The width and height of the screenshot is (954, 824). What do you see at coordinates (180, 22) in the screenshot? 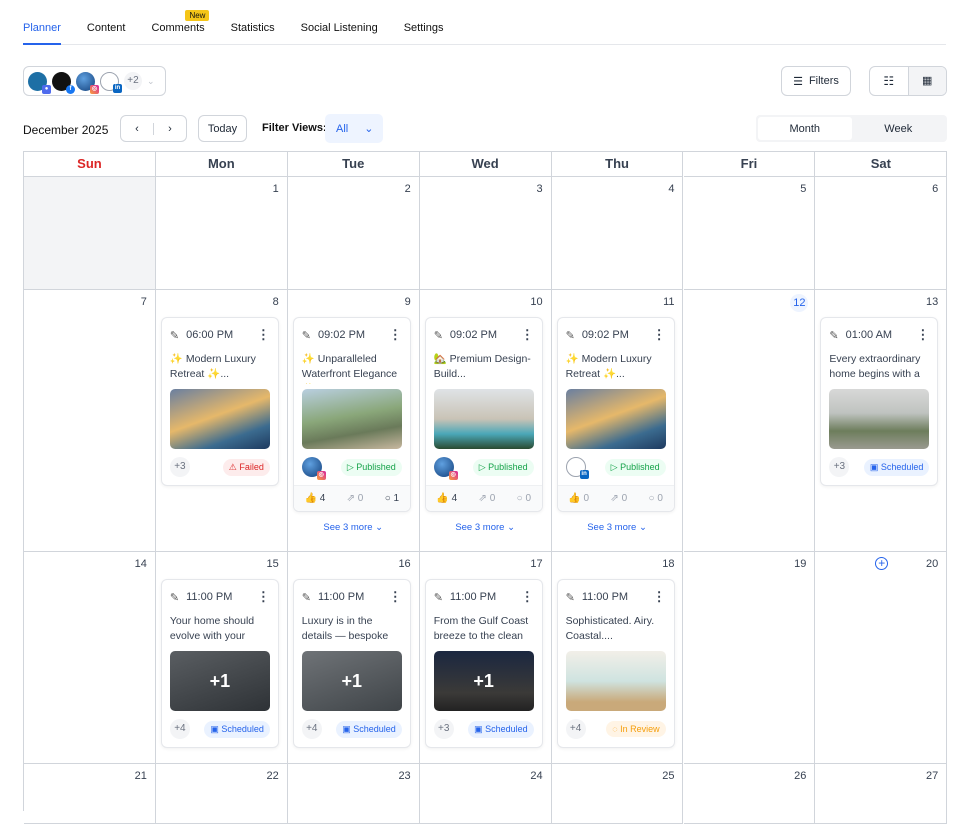
I see `tab-comments: Comments New` at bounding box center [180, 22].